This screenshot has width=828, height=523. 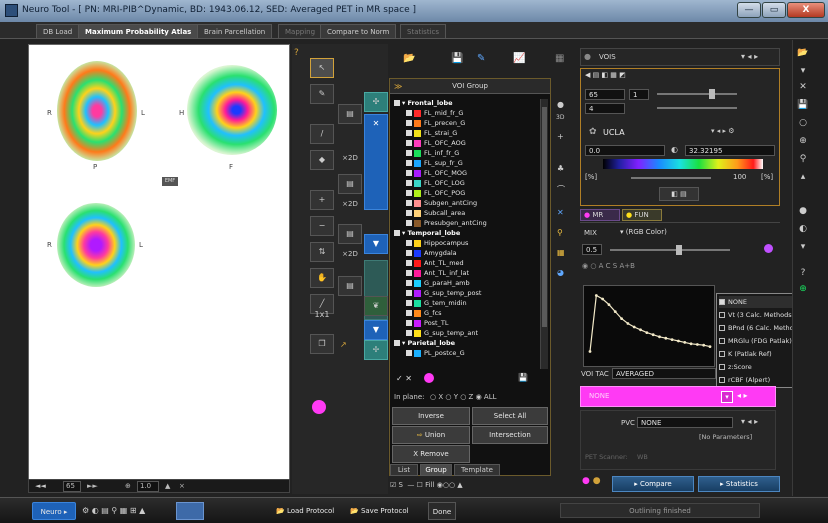 What do you see at coordinates (639, 94) in the screenshot?
I see `value-1-field: 1` at bounding box center [639, 94].